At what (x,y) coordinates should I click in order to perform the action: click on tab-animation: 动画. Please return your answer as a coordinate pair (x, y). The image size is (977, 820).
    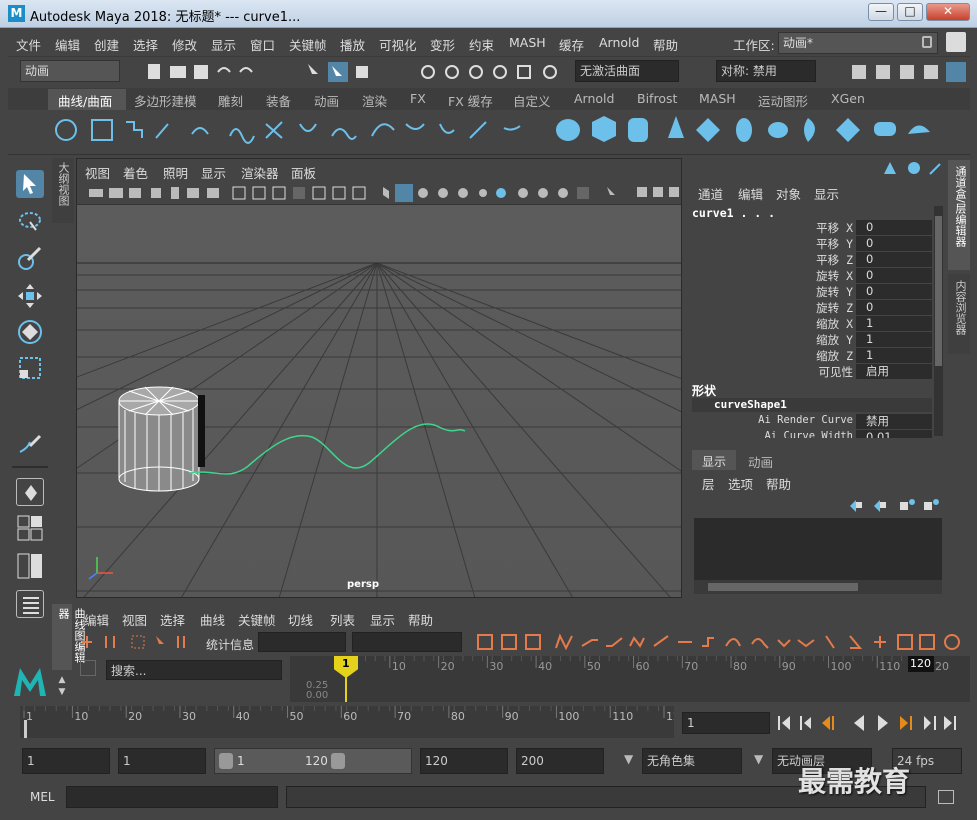
    Looking at the image, I should click on (326, 100).